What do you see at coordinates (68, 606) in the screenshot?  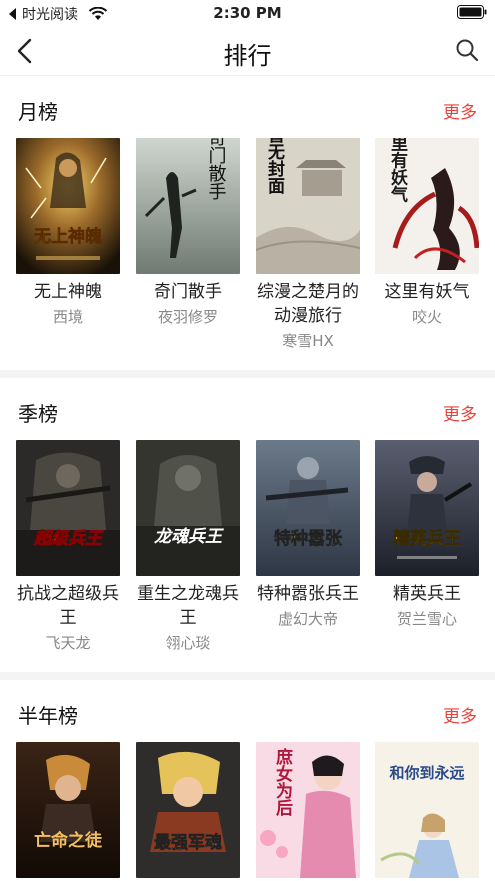 I see `book-title: 抗战之超级兵王` at bounding box center [68, 606].